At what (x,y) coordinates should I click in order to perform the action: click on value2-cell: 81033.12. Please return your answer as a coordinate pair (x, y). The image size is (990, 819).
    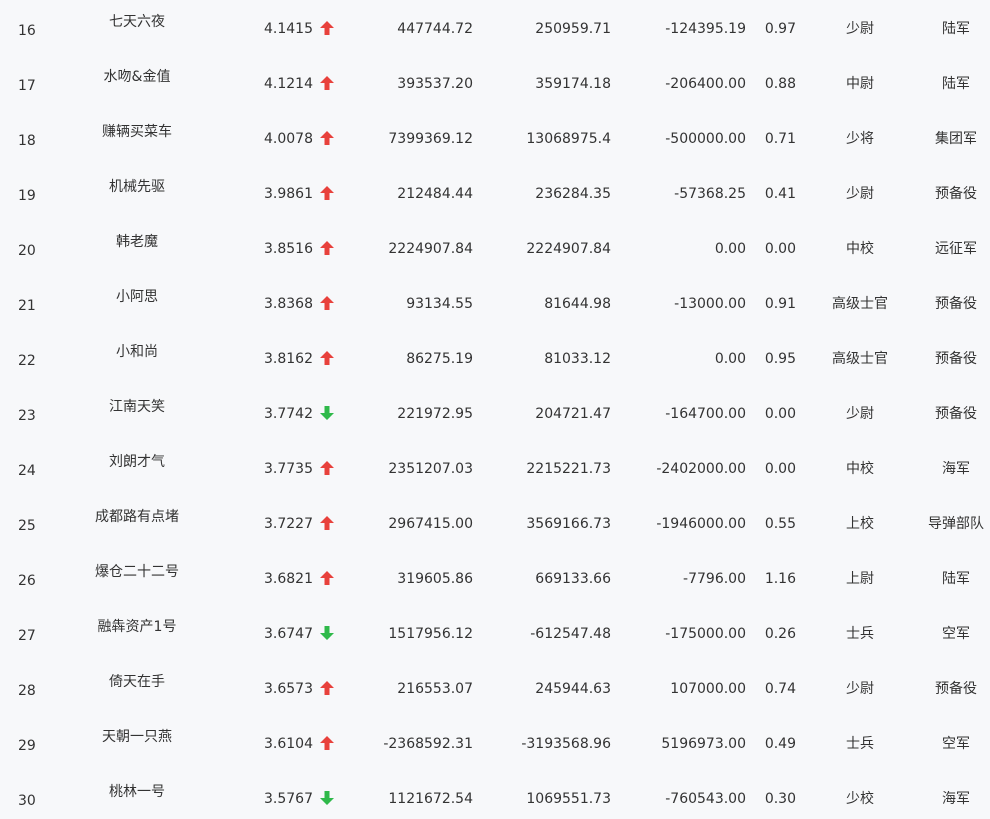
    Looking at the image, I should click on (577, 359).